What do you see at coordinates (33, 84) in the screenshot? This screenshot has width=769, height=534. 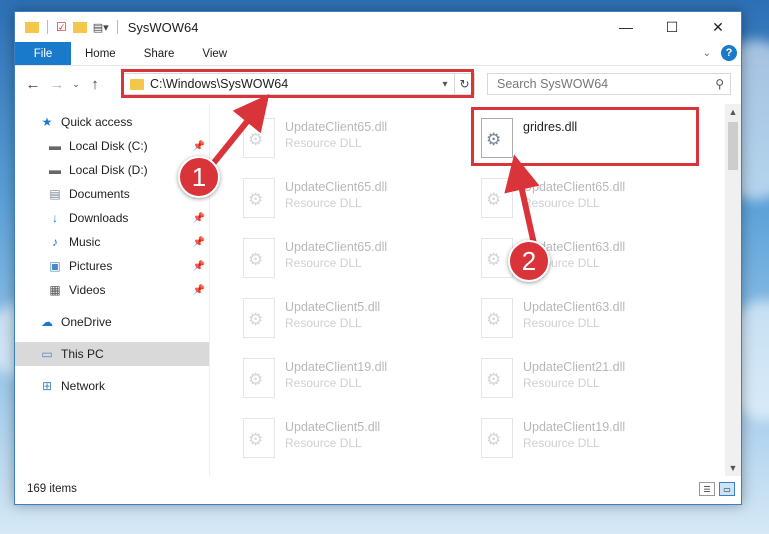 I see `back-arrow-icon: ←` at bounding box center [33, 84].